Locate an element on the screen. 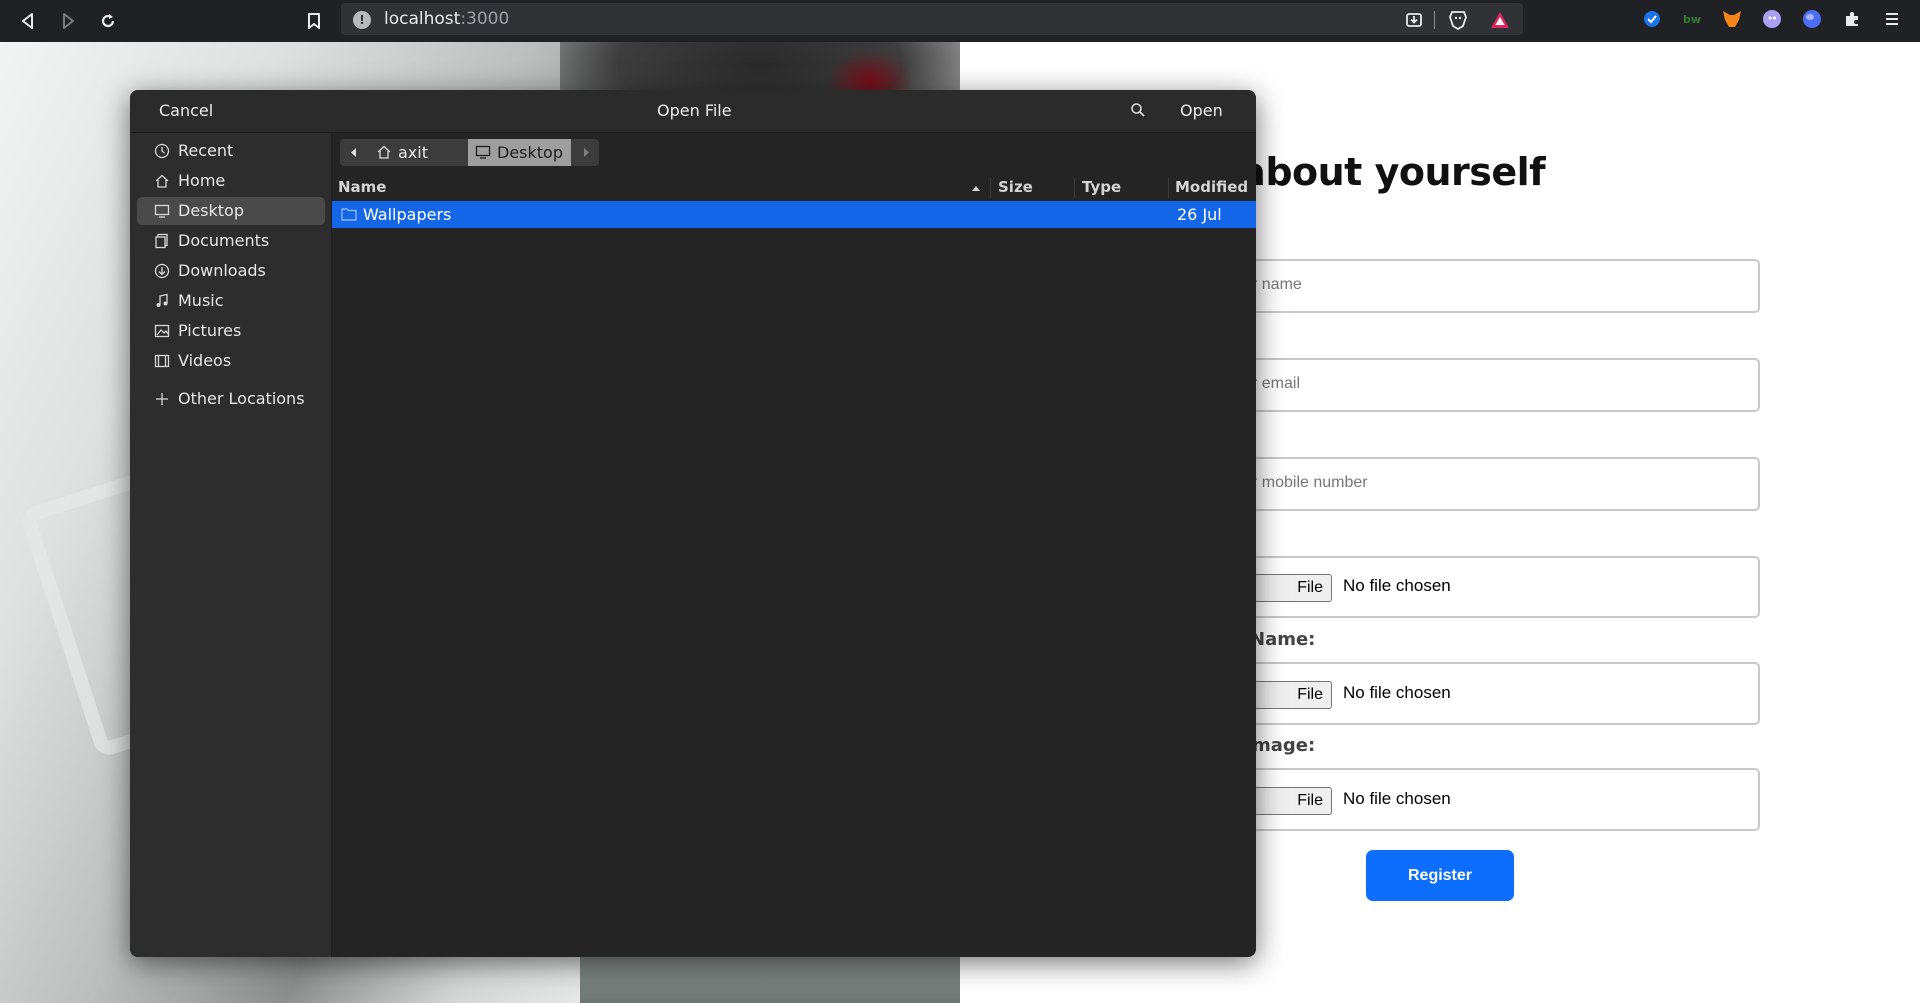 The height and width of the screenshot is (1003, 1920). search-button is located at coordinates (1140, 112).